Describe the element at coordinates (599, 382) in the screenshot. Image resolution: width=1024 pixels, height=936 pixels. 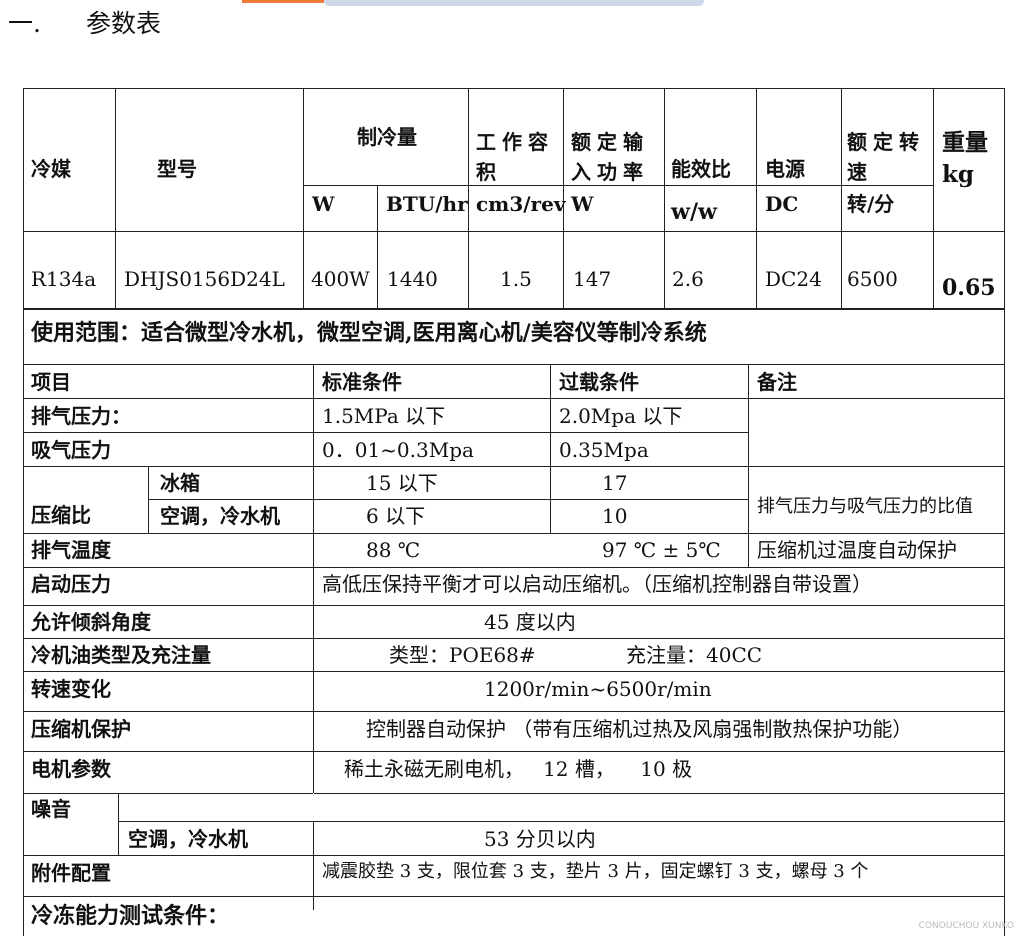
I see `cond-header-overload: 过载条件` at that location.